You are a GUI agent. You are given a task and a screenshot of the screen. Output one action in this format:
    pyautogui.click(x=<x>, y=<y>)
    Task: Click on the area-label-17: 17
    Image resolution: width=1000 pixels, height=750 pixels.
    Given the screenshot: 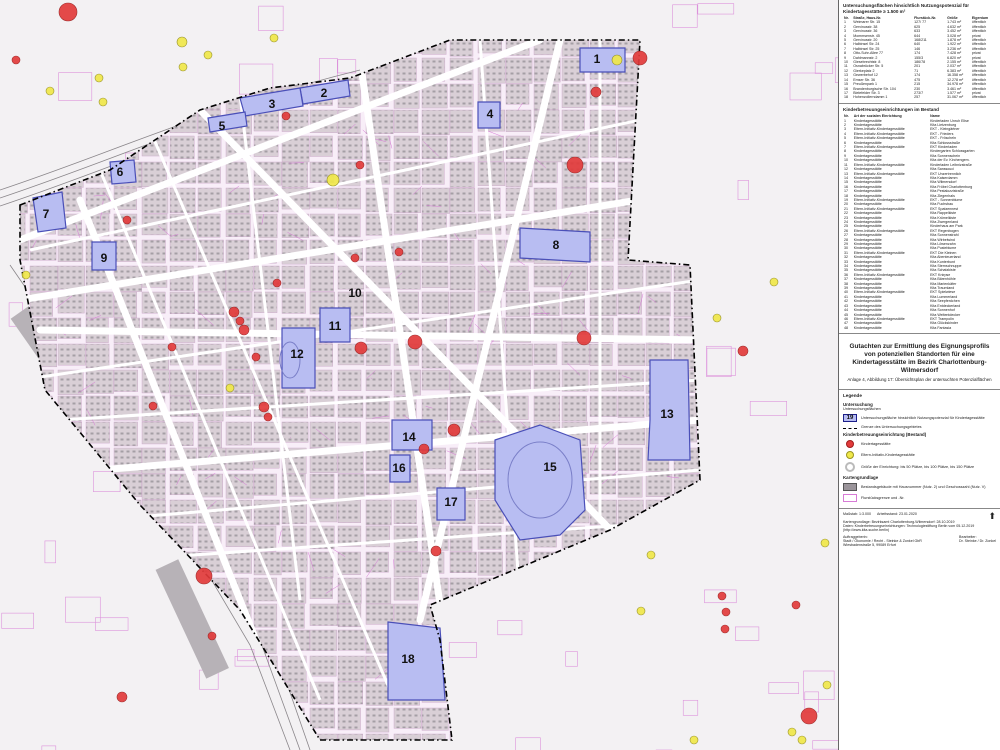 What is the action you would take?
    pyautogui.click(x=451, y=502)
    